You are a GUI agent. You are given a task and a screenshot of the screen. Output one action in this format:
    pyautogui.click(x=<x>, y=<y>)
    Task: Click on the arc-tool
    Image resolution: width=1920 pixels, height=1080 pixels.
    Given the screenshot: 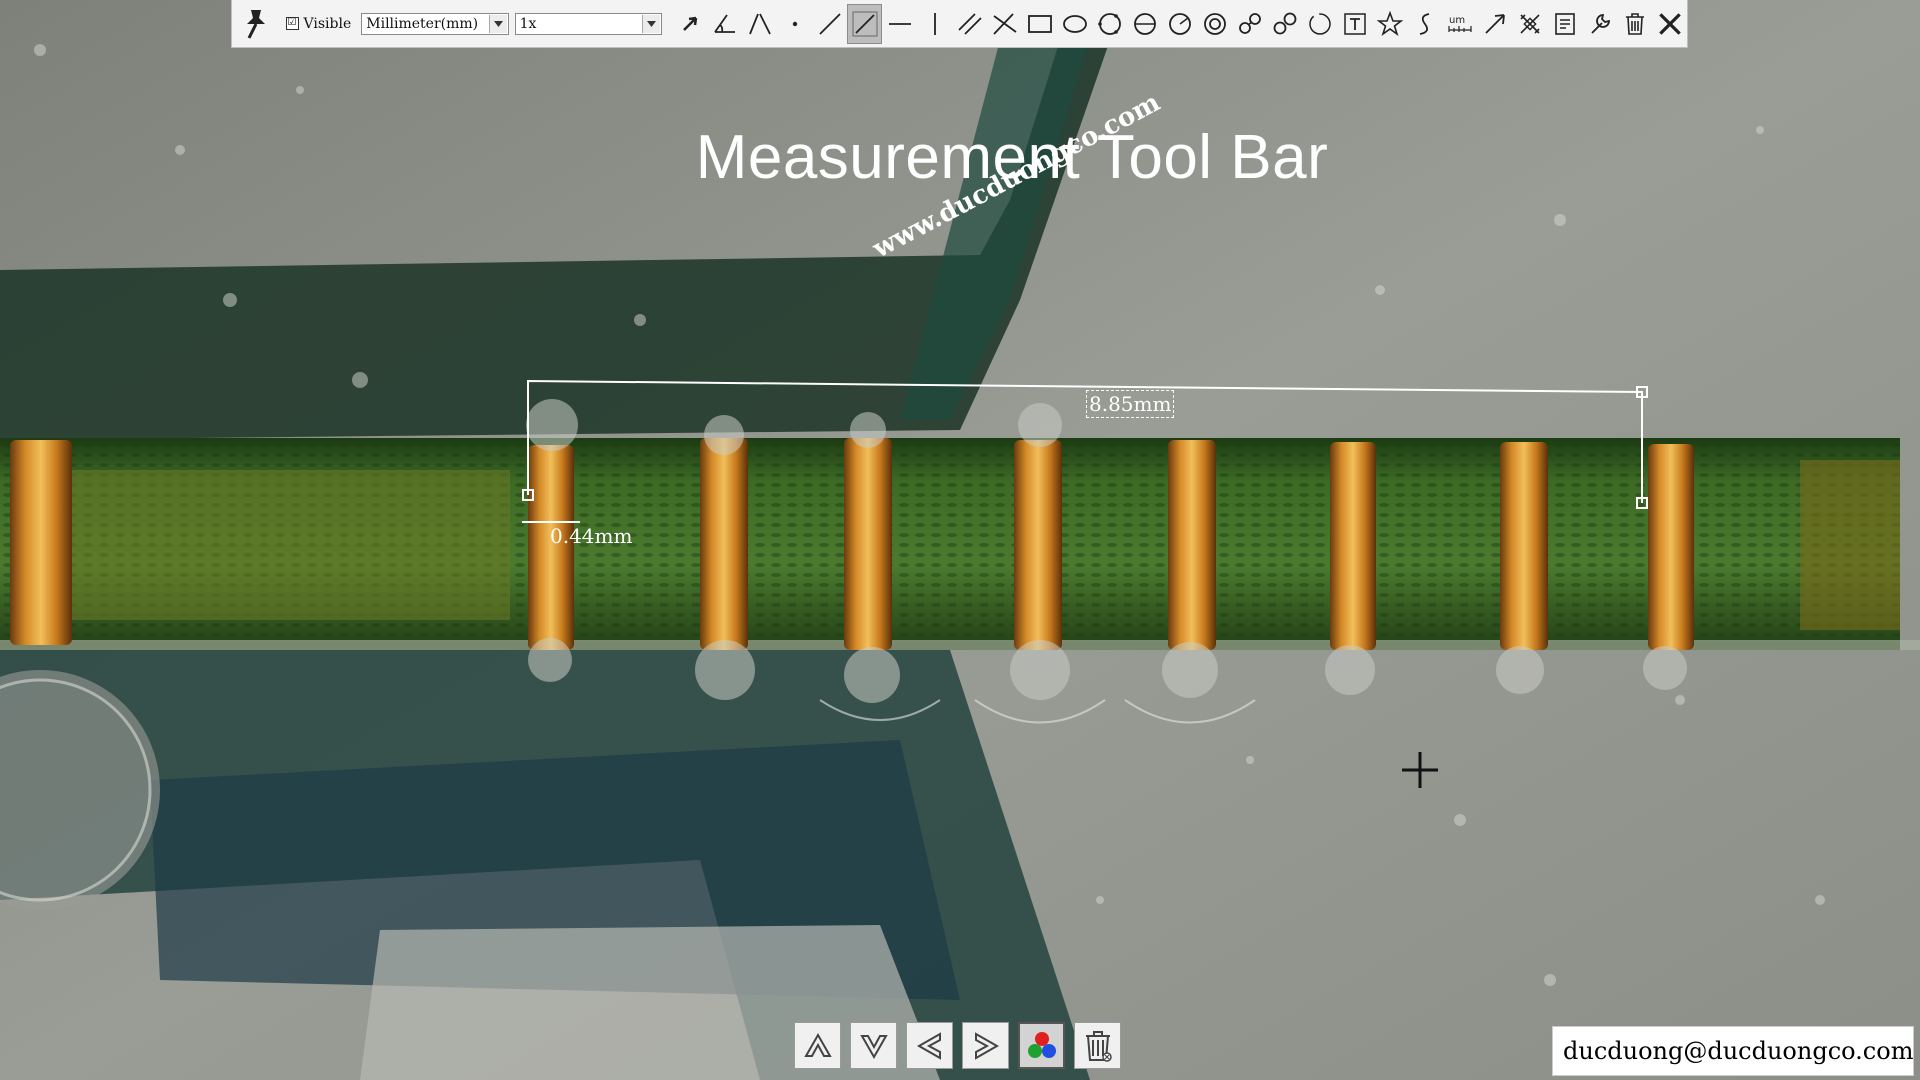 What is the action you would take?
    pyautogui.click(x=1319, y=24)
    